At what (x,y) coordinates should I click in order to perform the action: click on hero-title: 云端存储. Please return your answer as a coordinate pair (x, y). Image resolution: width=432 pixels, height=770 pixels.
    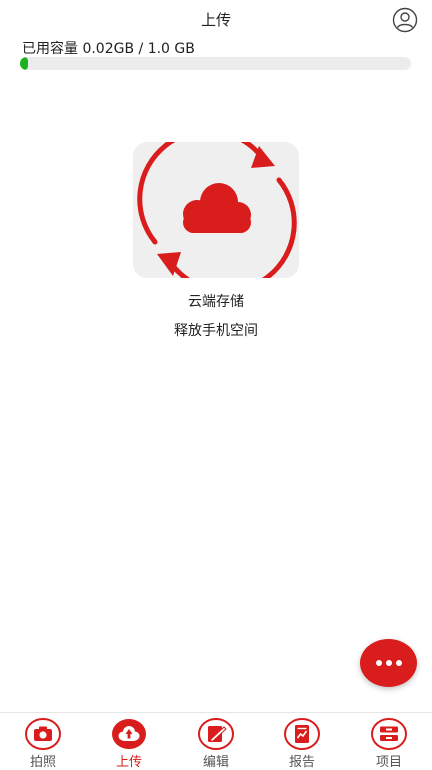
    Looking at the image, I should click on (216, 302).